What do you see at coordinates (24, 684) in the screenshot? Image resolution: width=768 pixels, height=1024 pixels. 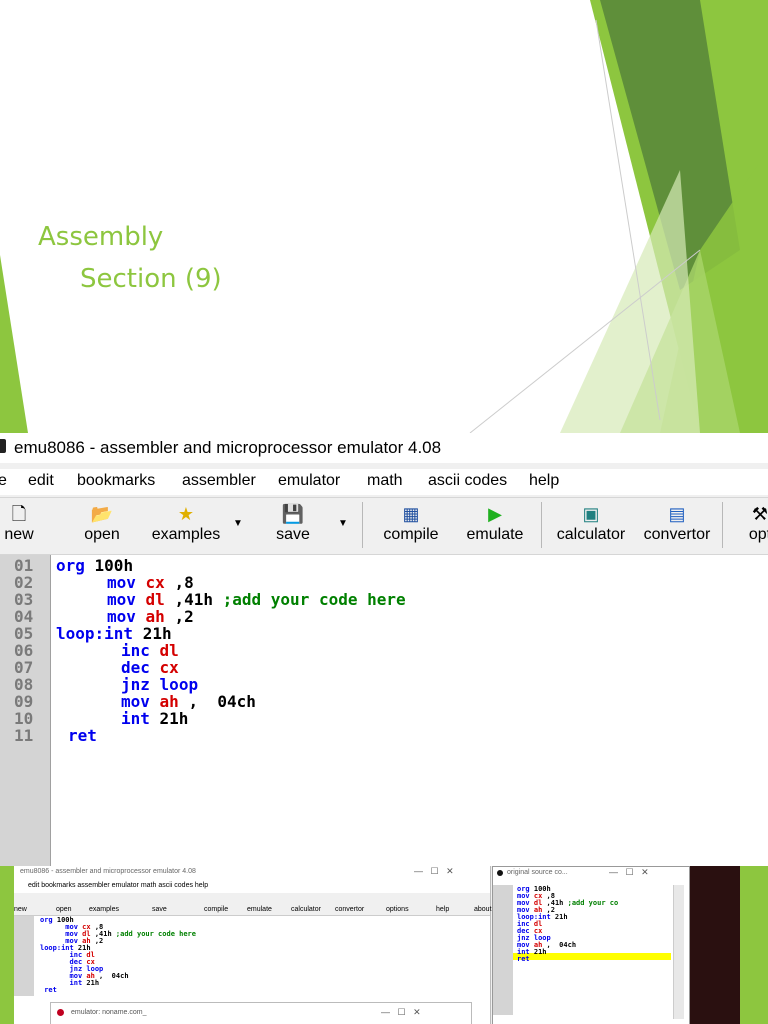 I see `line-number: 08` at bounding box center [24, 684].